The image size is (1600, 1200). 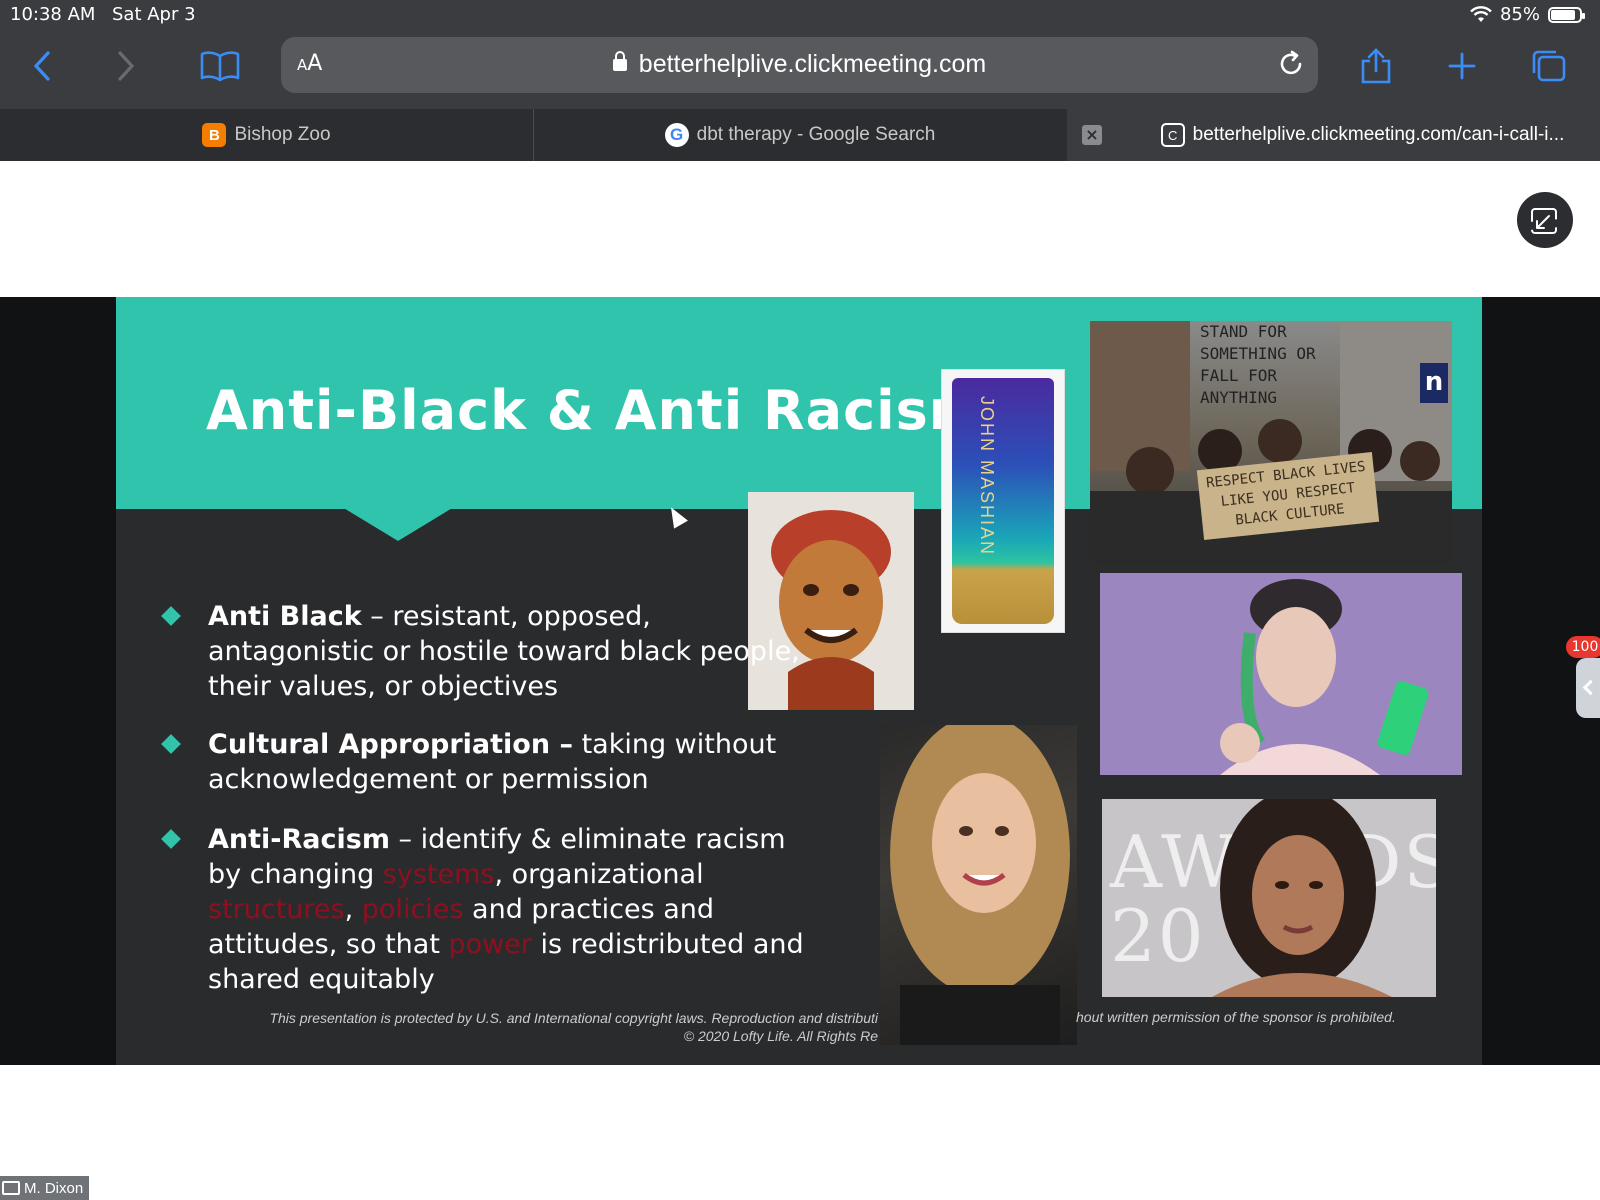 What do you see at coordinates (1172, 135) in the screenshot?
I see `clickmeeting-icon: C` at bounding box center [1172, 135].